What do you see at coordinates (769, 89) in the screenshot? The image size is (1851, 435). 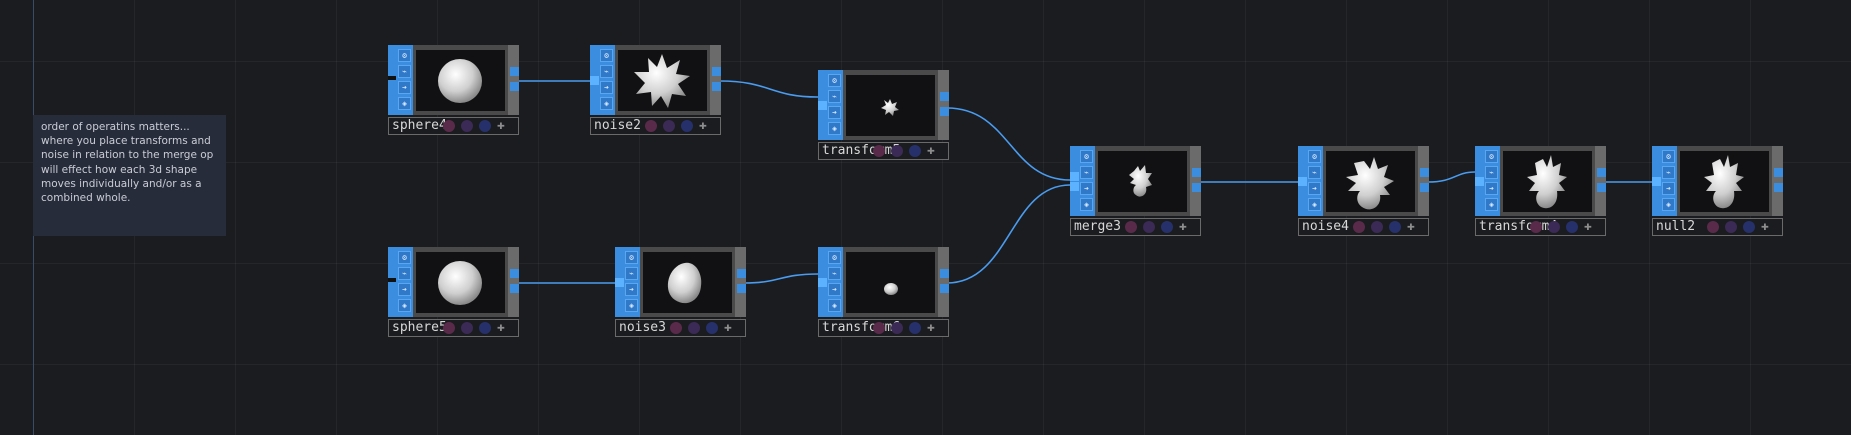 I see `wire-noise2-transform5` at bounding box center [769, 89].